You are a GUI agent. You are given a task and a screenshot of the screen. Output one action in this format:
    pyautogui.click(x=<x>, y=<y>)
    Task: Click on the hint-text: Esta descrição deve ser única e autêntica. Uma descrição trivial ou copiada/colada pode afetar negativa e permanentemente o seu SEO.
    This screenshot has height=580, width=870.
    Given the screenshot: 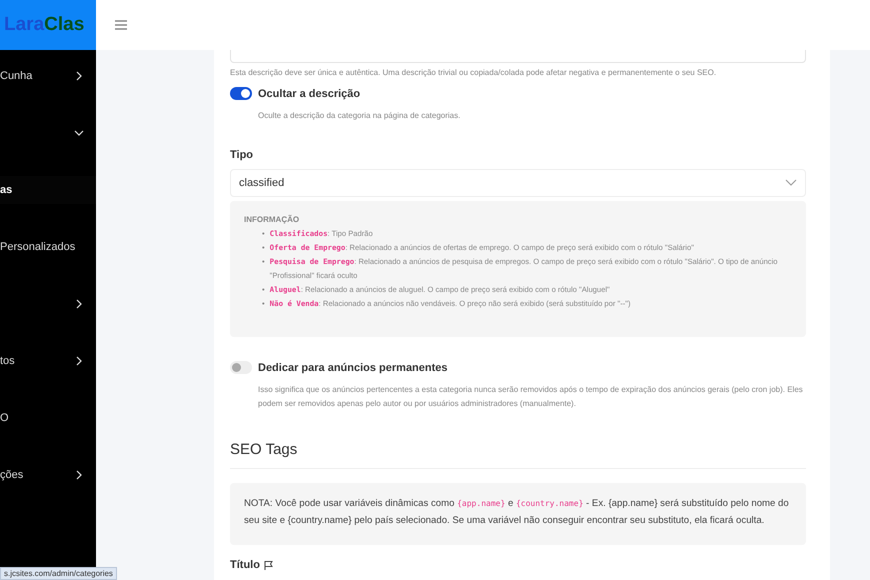 What is the action you would take?
    pyautogui.click(x=474, y=72)
    